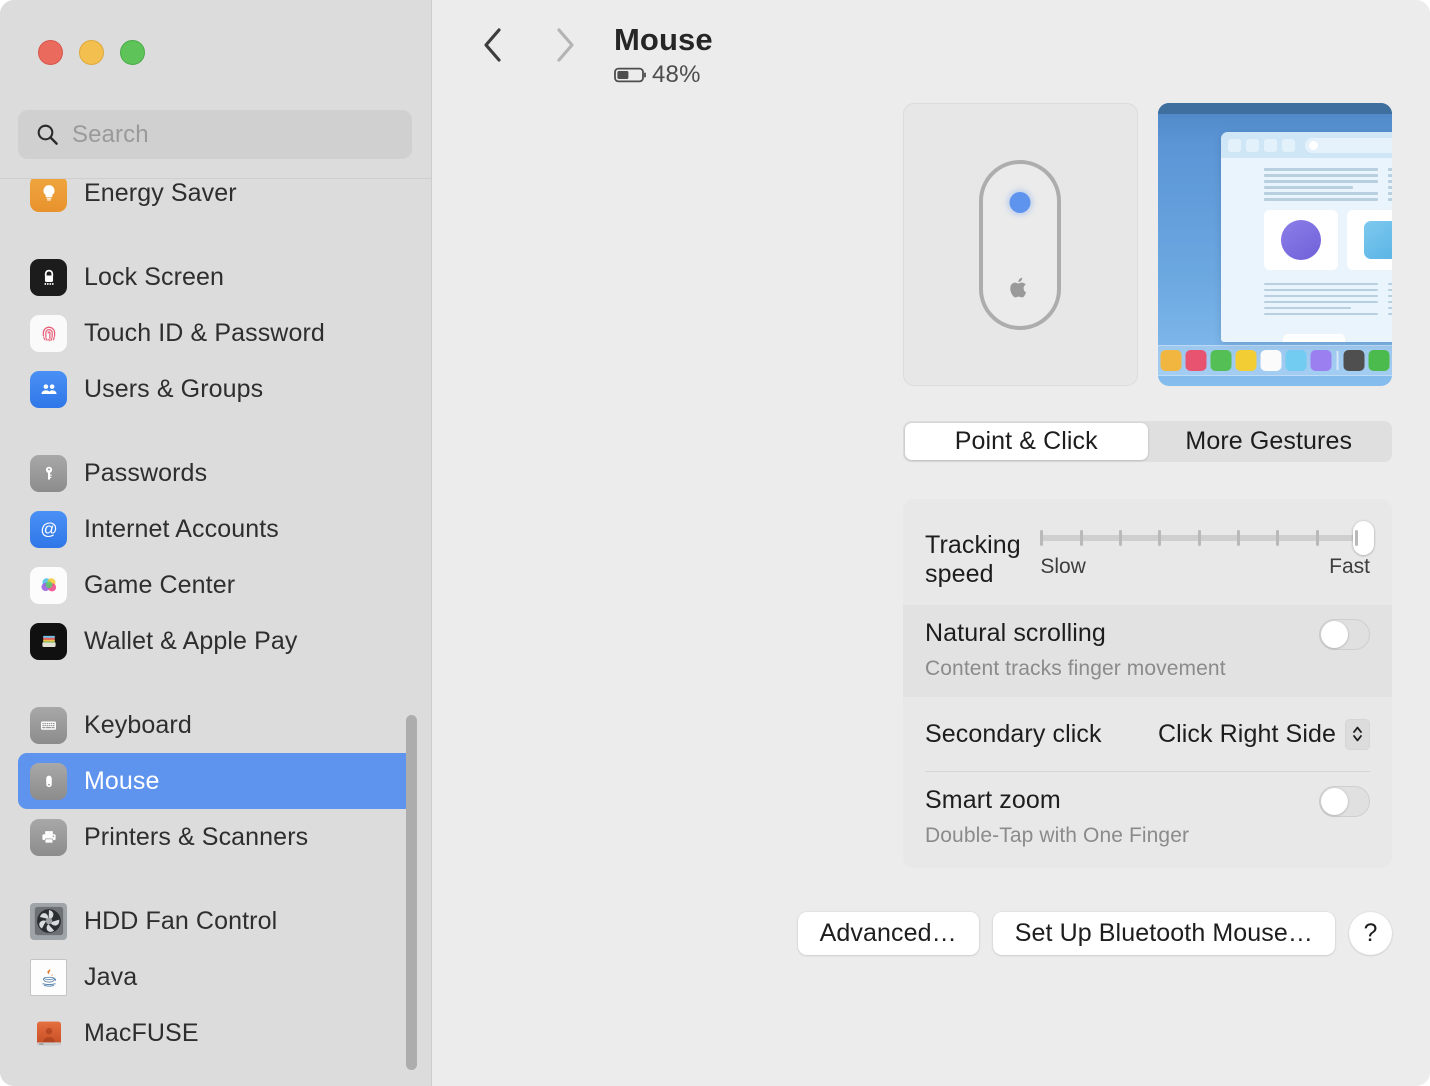 This screenshot has width=1430, height=1086. What do you see at coordinates (1205, 567) in the screenshot?
I see `slider-range-labels: Slow Fast` at bounding box center [1205, 567].